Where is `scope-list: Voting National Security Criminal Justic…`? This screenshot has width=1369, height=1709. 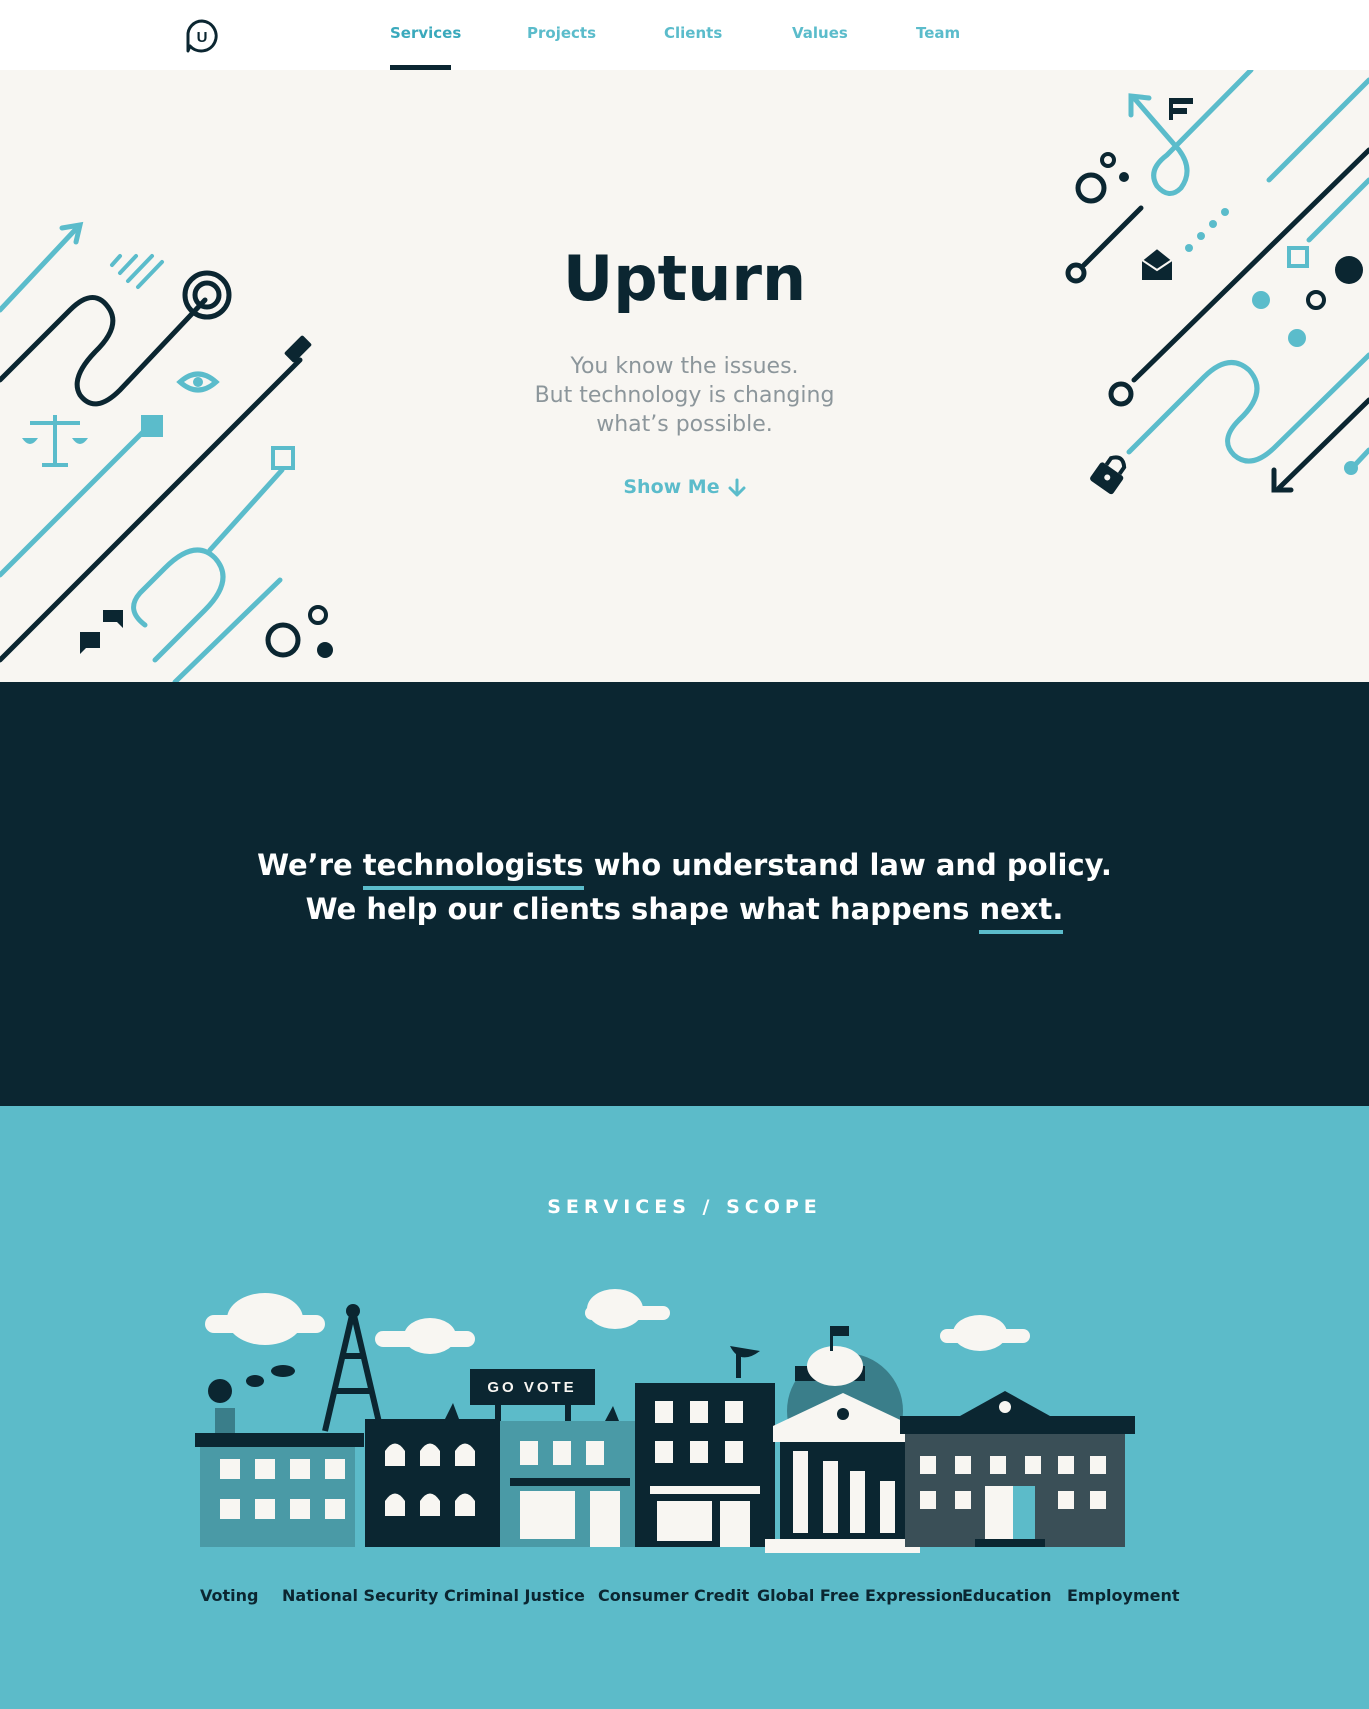 scope-list: Voting National Security Criminal Justic… is located at coordinates (684, 1601).